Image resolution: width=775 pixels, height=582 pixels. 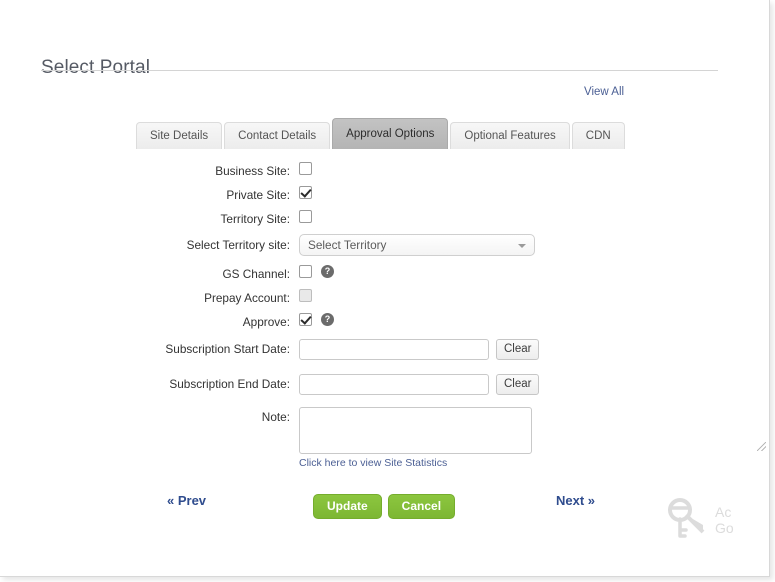 I want to click on business-site-label: Business Site:, so click(x=252, y=171).